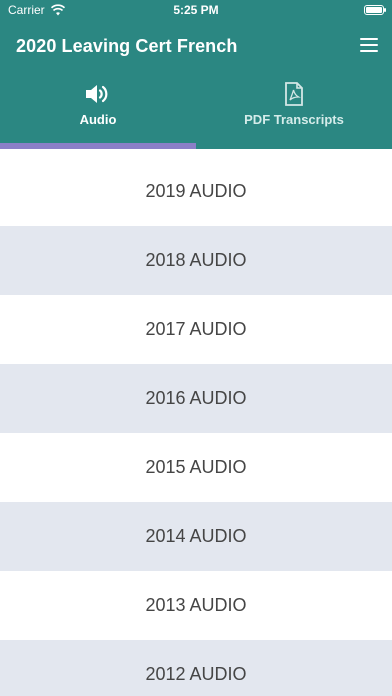  I want to click on list-item-label: 2015 AUDIO, so click(196, 467).